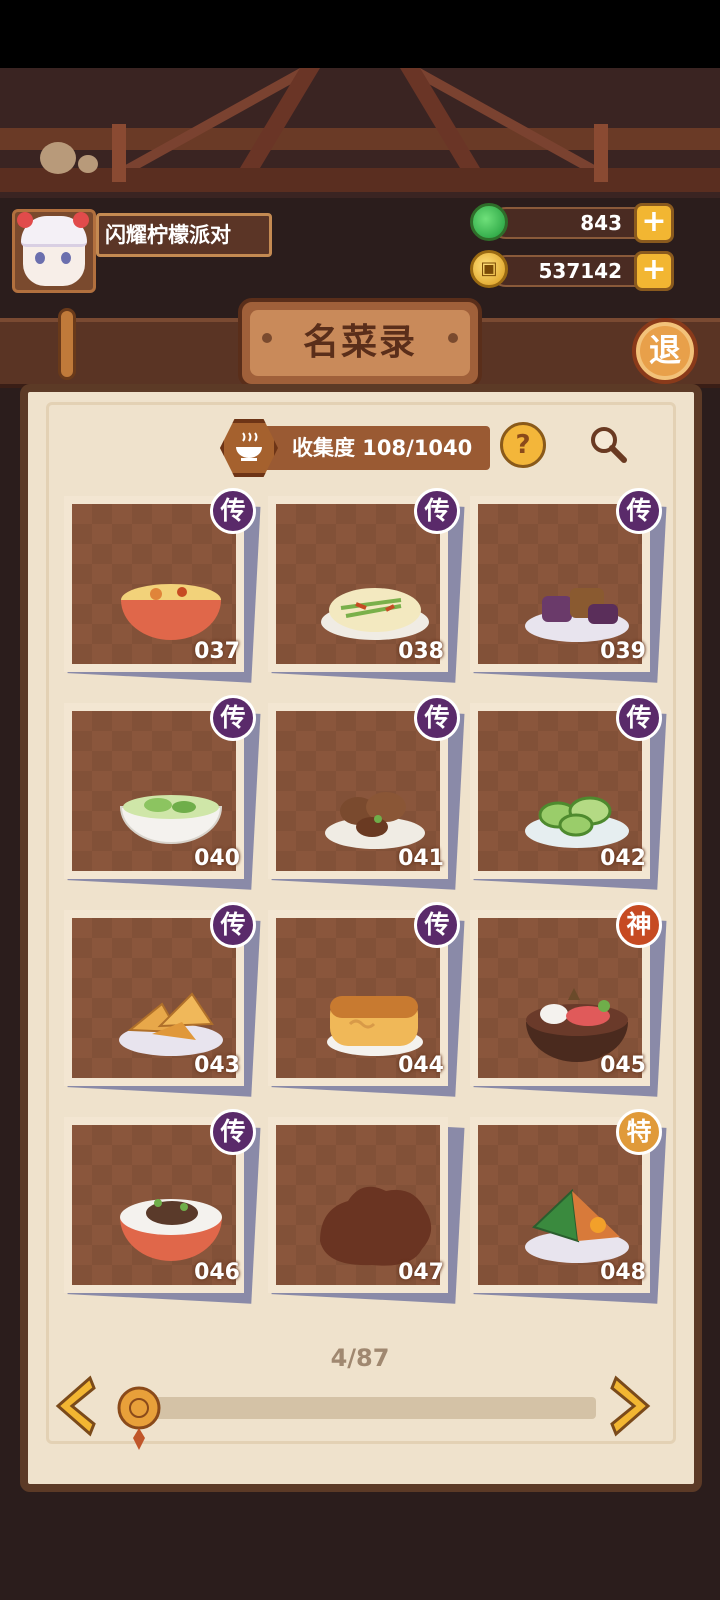 The height and width of the screenshot is (1600, 720). I want to click on dish-card: 048 特, so click(568, 1206).